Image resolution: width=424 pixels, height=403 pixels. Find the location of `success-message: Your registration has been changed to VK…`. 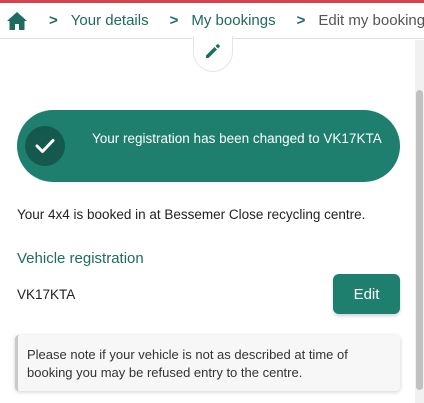

success-message: Your registration has been changed to VK… is located at coordinates (237, 138).